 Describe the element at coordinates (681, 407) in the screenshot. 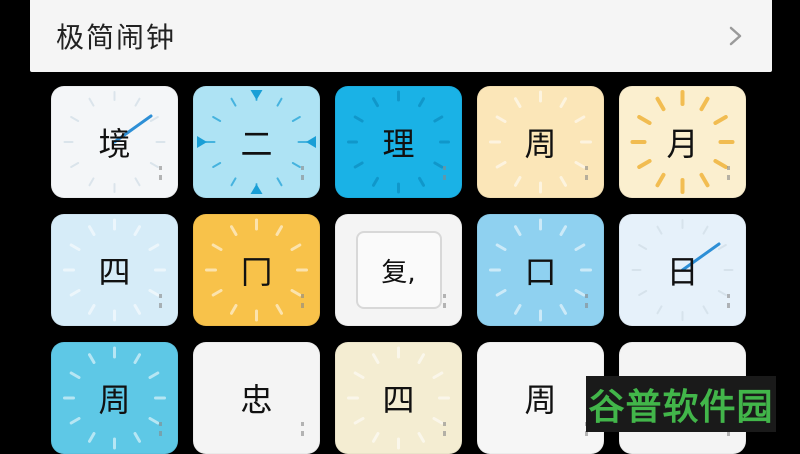

I see `watermark-text: 谷普软件园` at that location.